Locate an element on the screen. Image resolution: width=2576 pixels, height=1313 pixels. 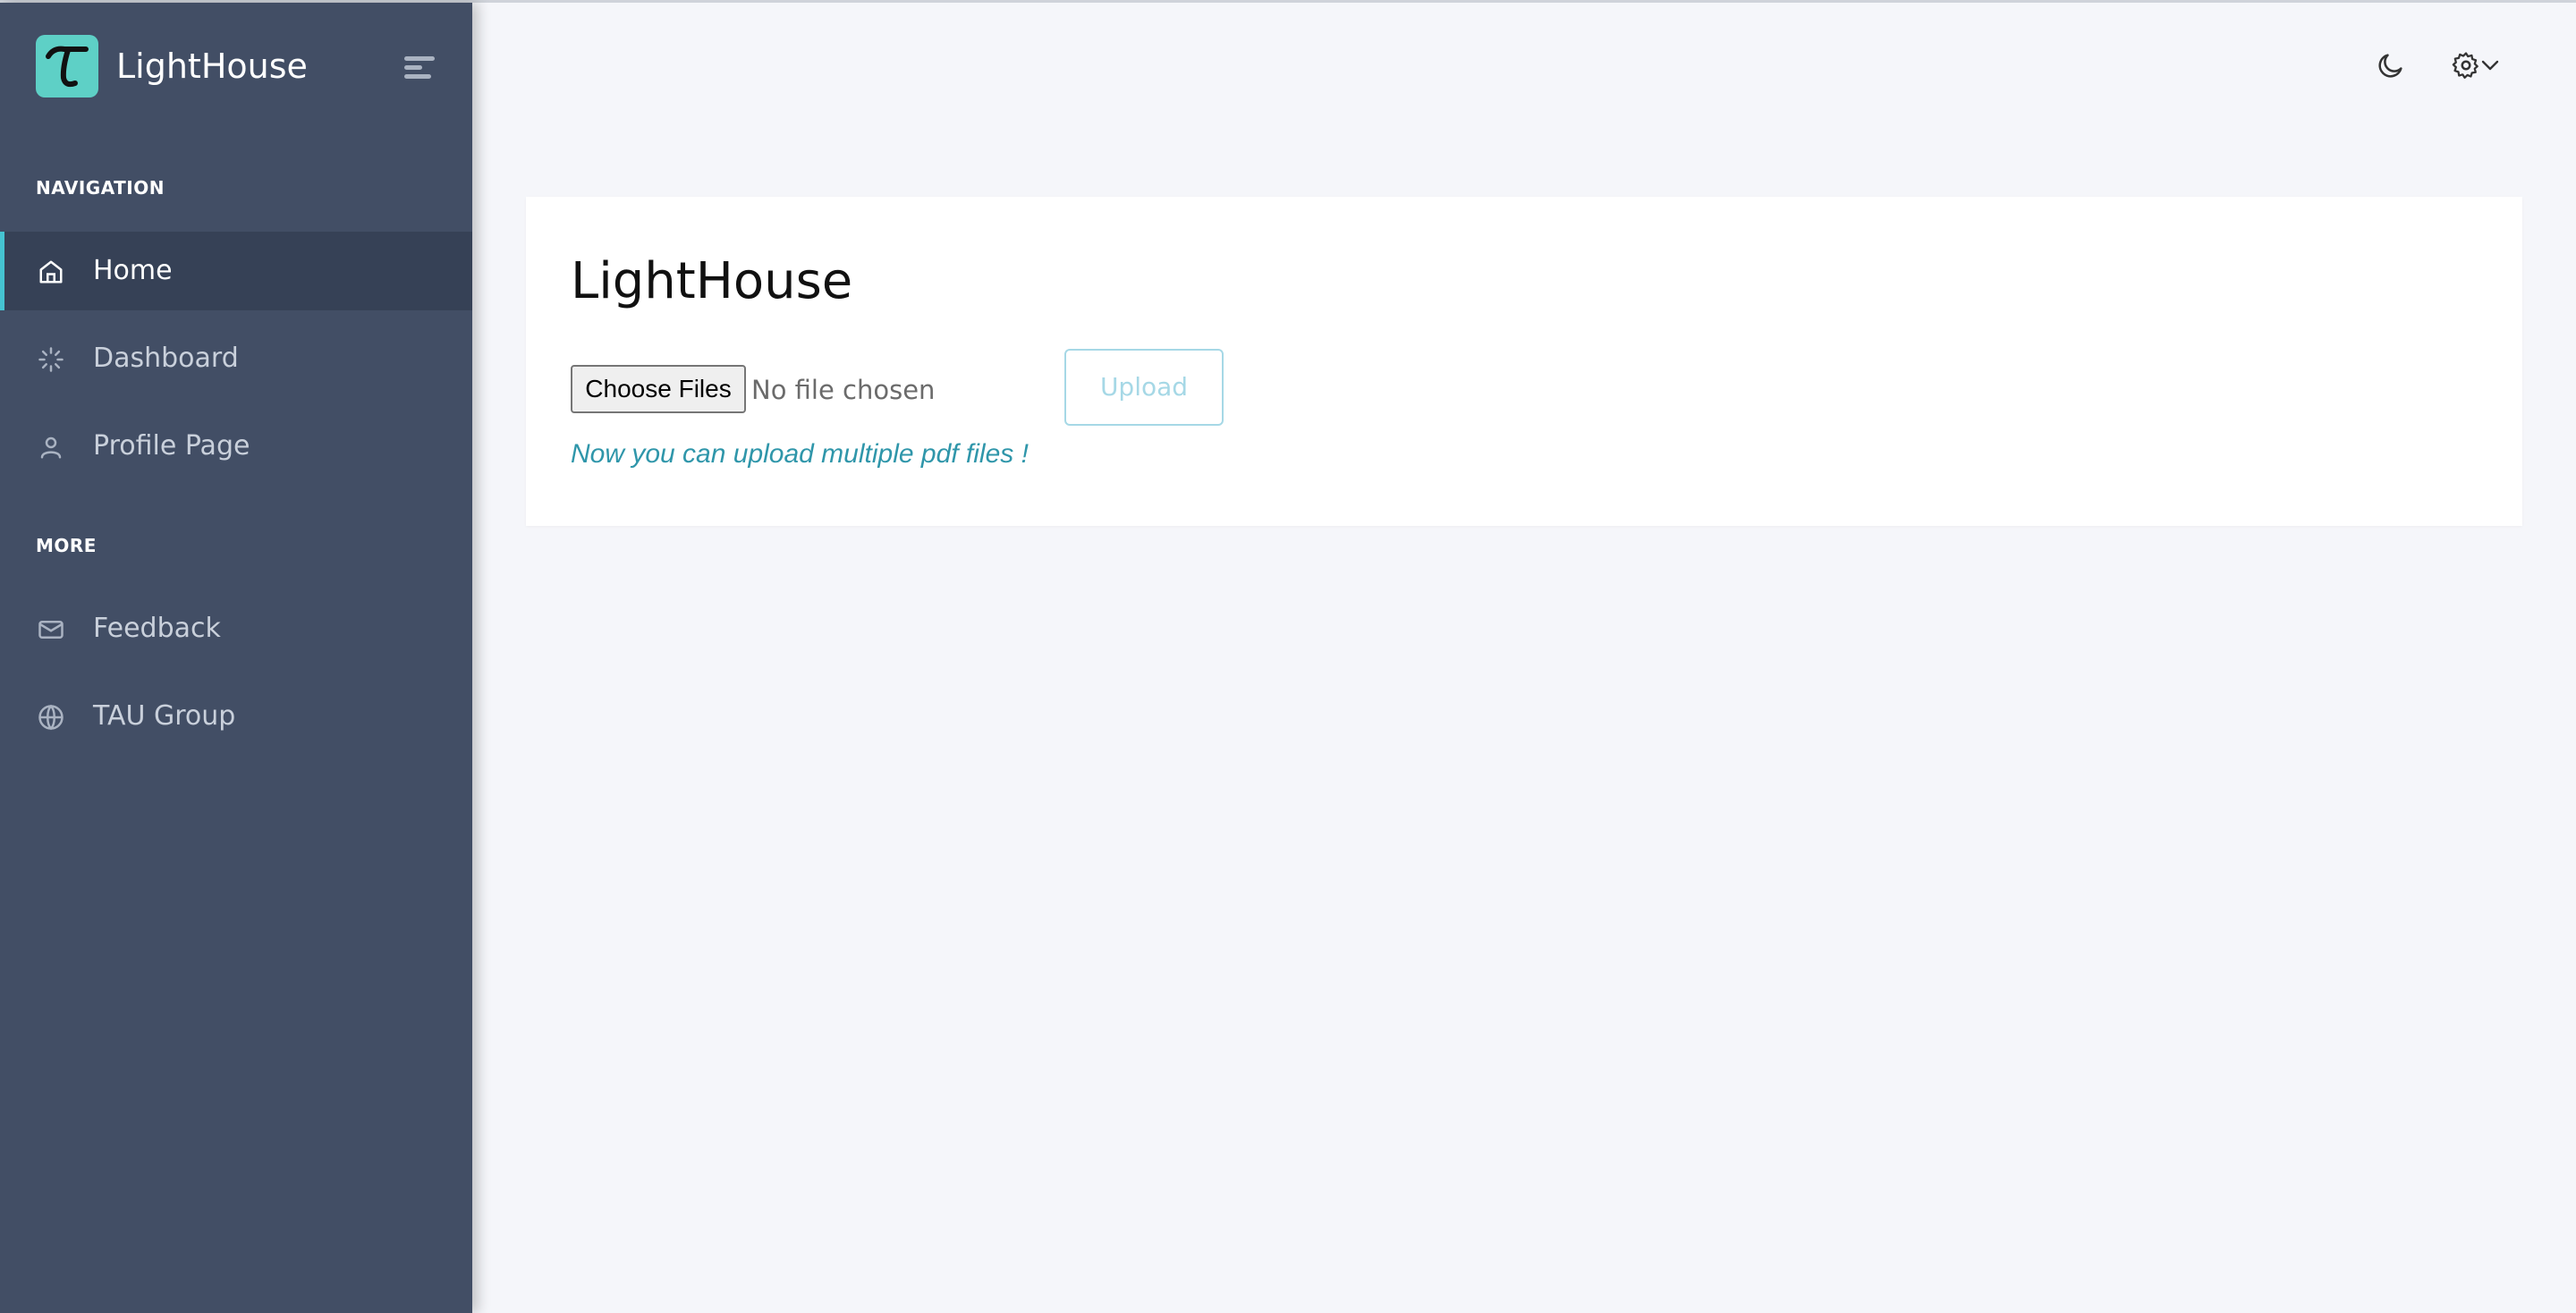
tau-logo-icon is located at coordinates (67, 67).